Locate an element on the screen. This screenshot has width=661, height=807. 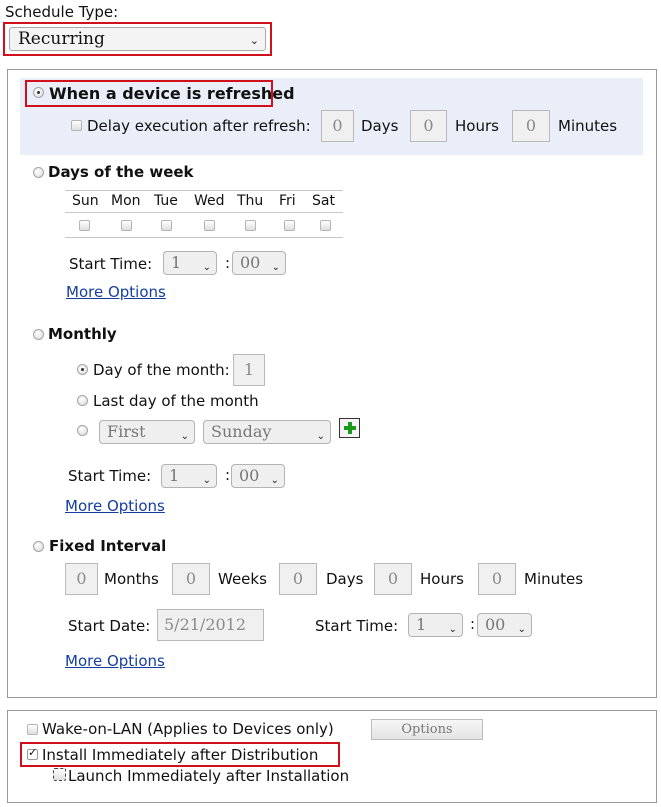
interval-minutes-input: 0 is located at coordinates (497, 579).